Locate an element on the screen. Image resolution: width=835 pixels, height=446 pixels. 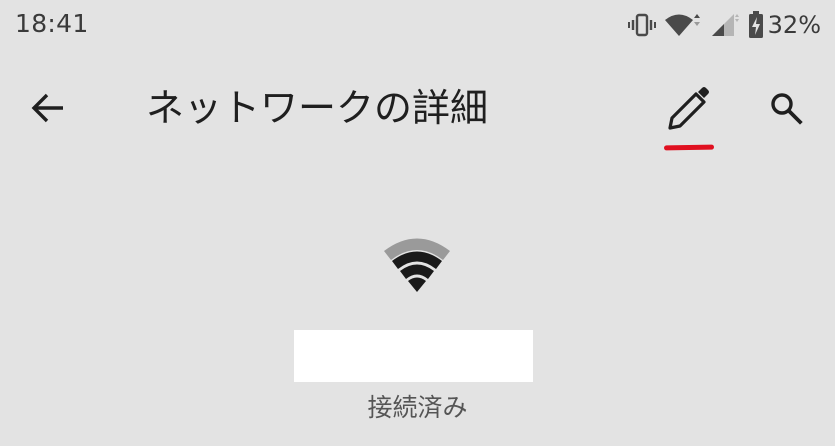
search-button is located at coordinates (786, 108).